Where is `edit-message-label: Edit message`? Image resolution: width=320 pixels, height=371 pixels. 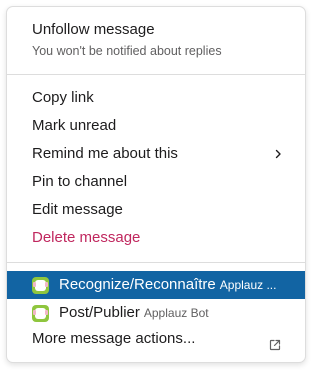 edit-message-label: Edit message is located at coordinates (77, 209).